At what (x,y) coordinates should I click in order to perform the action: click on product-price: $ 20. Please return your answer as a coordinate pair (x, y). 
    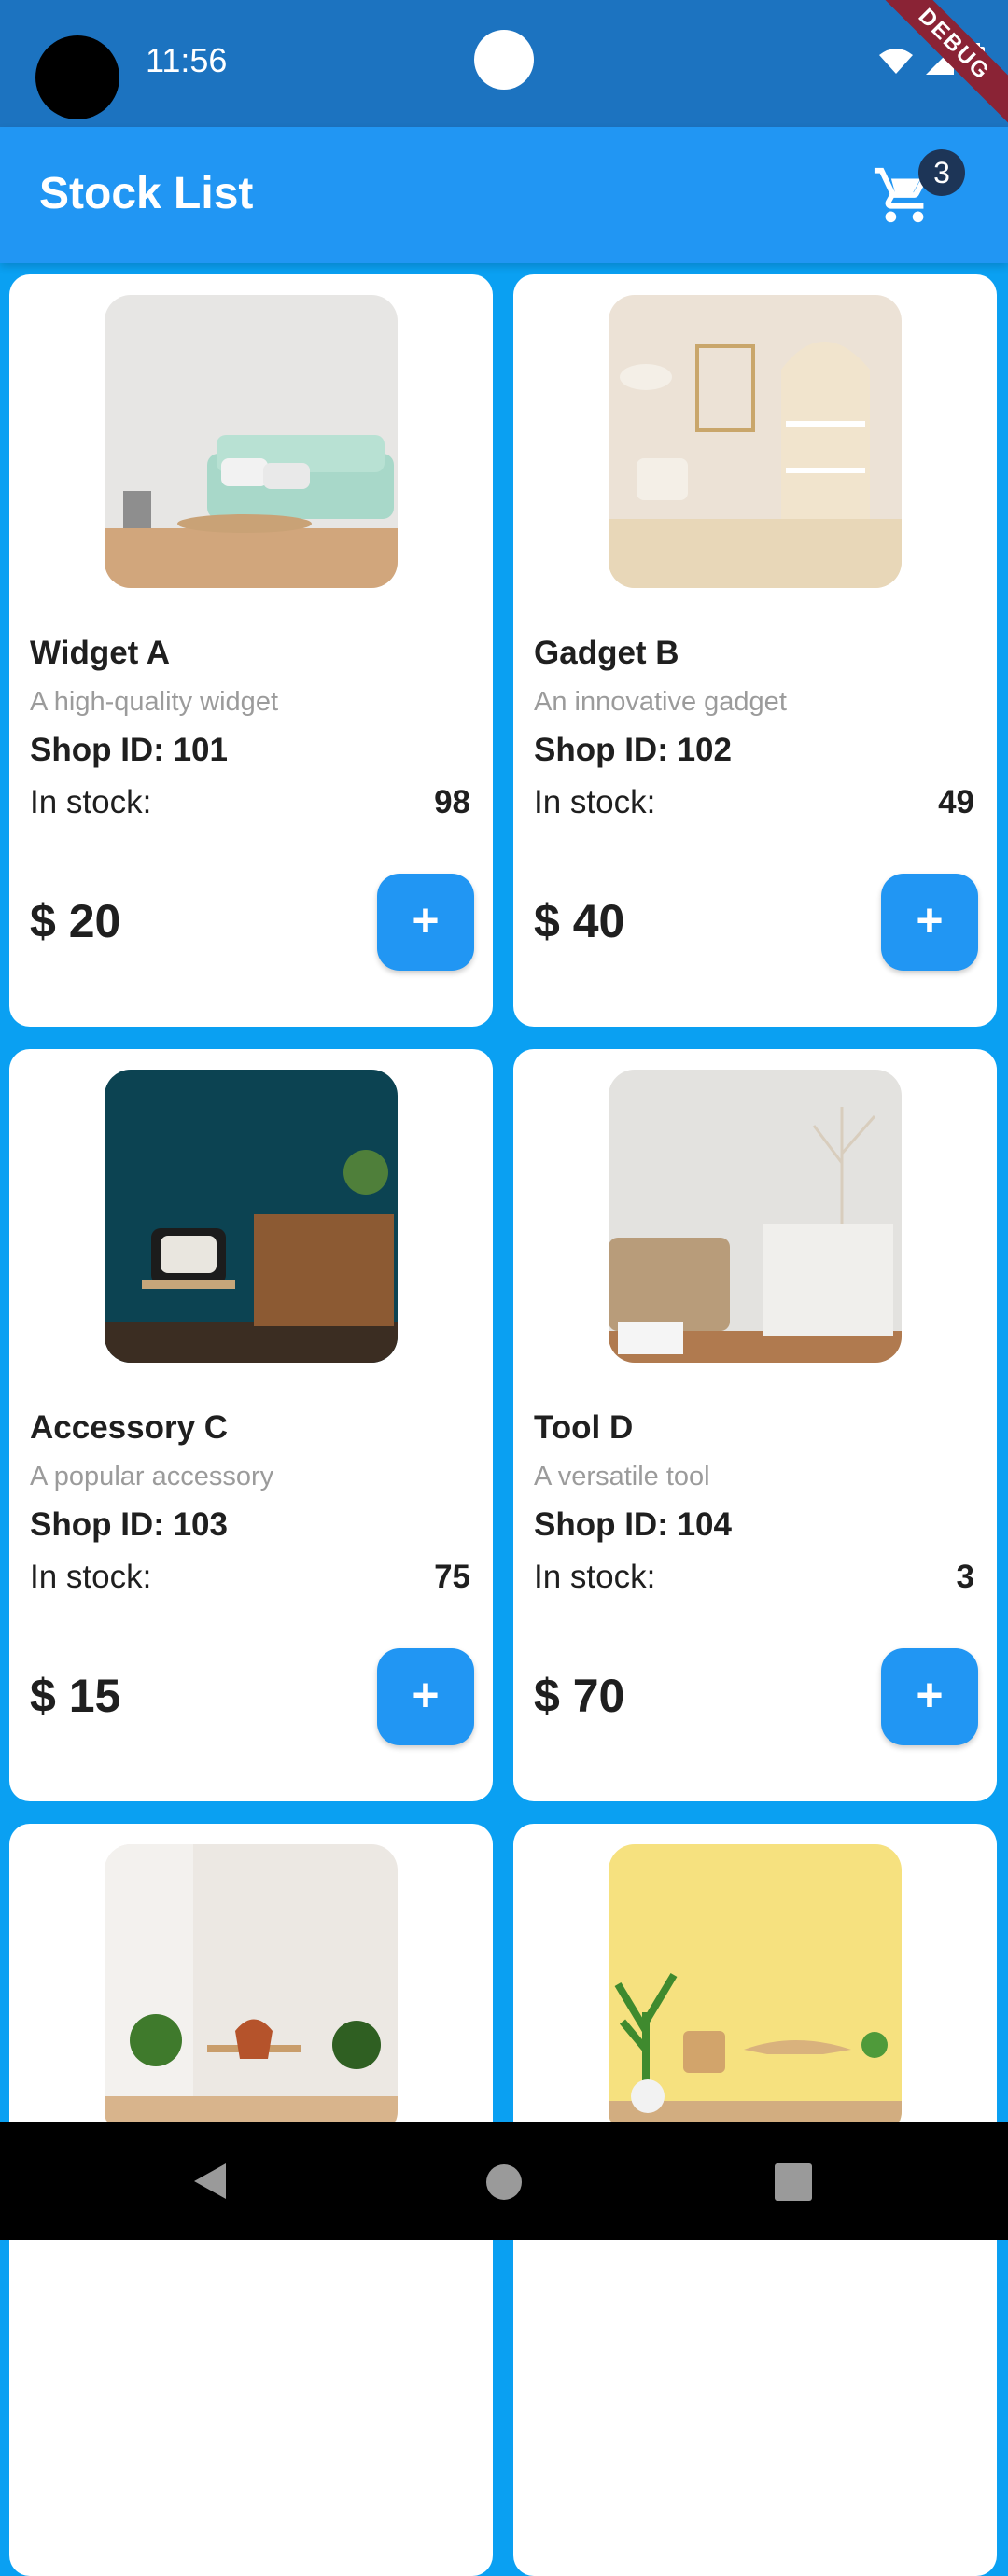
    Looking at the image, I should click on (75, 921).